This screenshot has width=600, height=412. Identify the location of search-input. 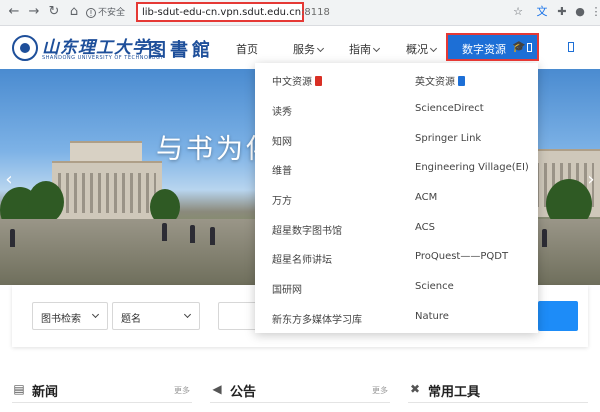
(238, 316).